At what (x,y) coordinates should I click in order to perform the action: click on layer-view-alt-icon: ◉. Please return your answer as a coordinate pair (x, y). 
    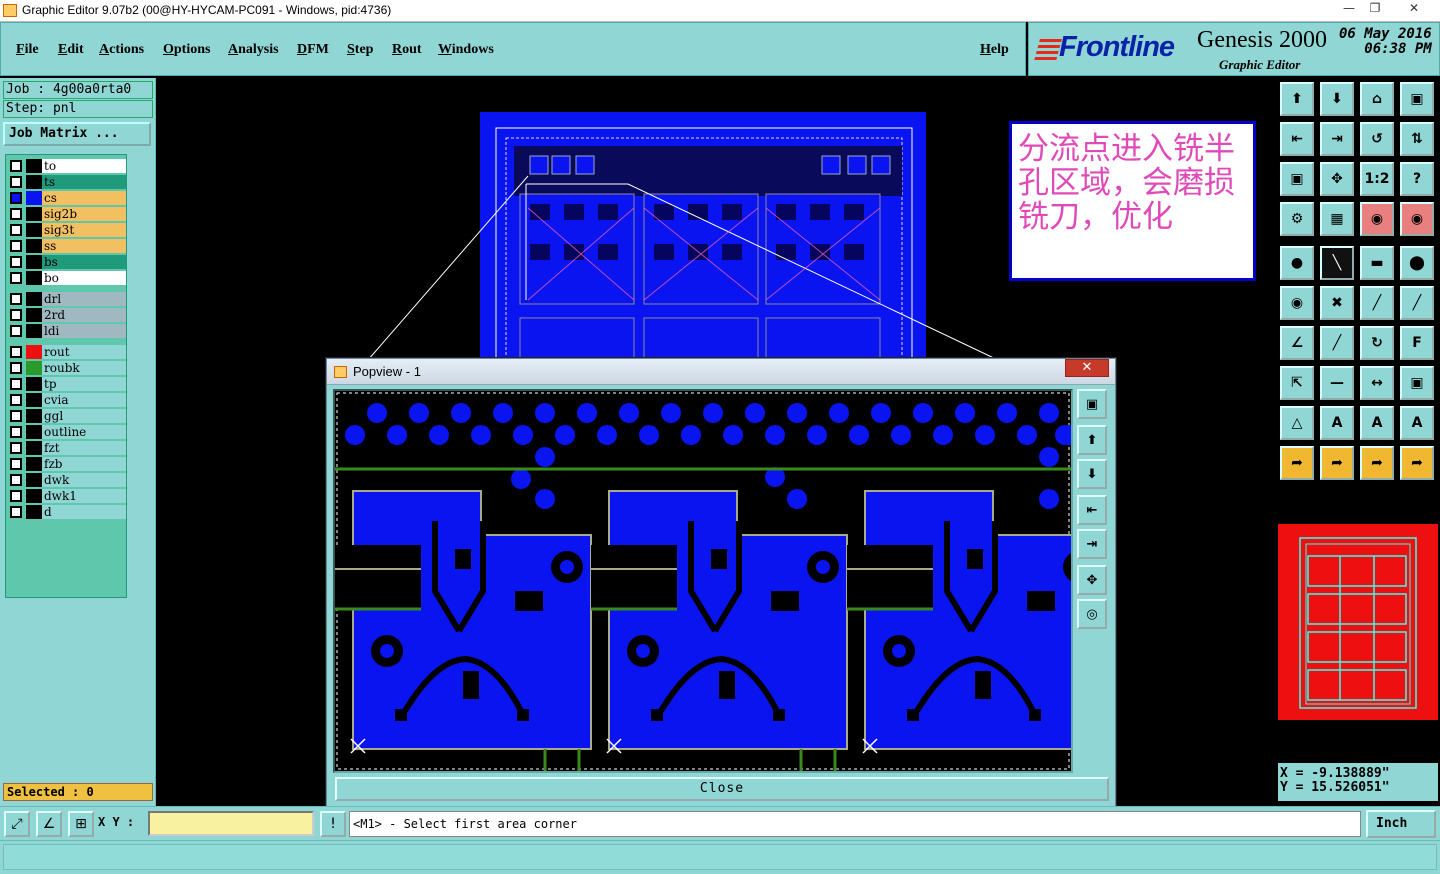
    Looking at the image, I should click on (1417, 219).